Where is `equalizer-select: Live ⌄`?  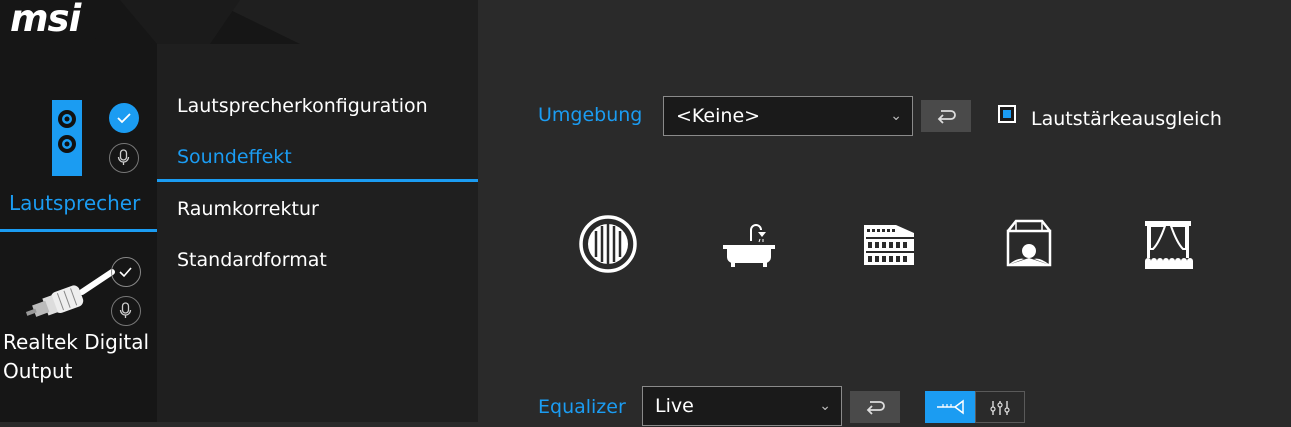
equalizer-select: Live ⌄ is located at coordinates (742, 406).